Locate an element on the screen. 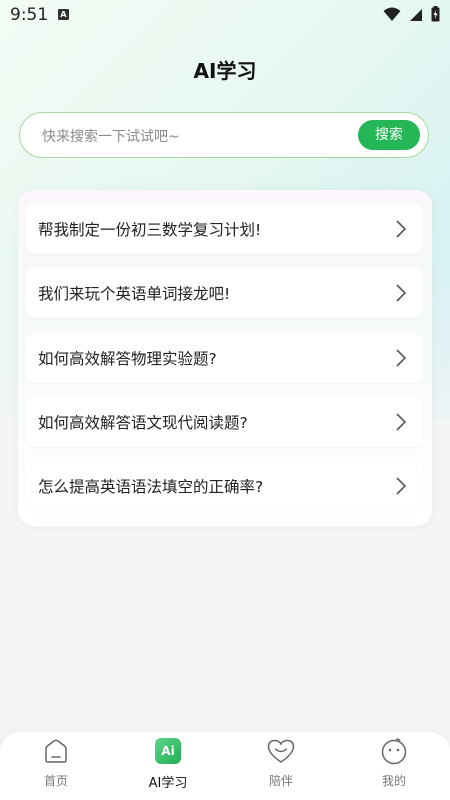 This screenshot has width=450, height=800. question-text: 如何高效解答语文现代阅读题? is located at coordinates (143, 423).